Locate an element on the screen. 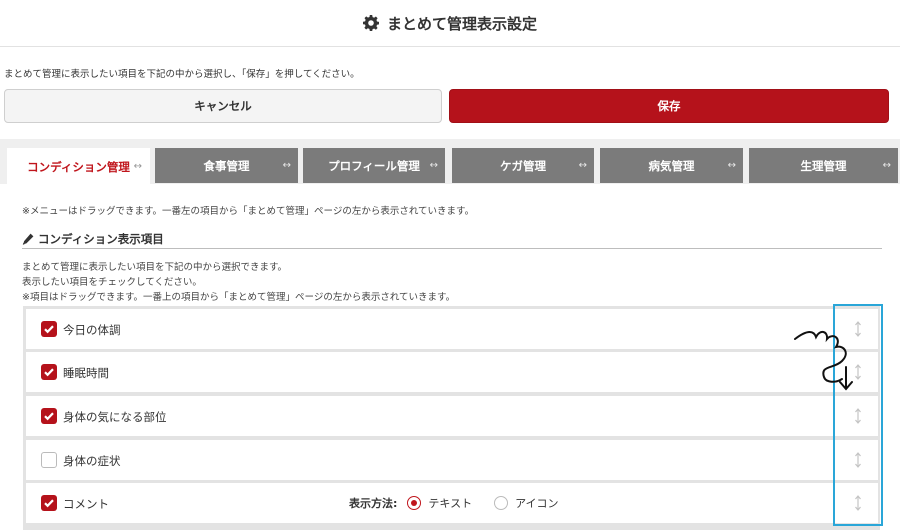 The image size is (900, 530). tab-label: ケガ管理 is located at coordinates (523, 165).